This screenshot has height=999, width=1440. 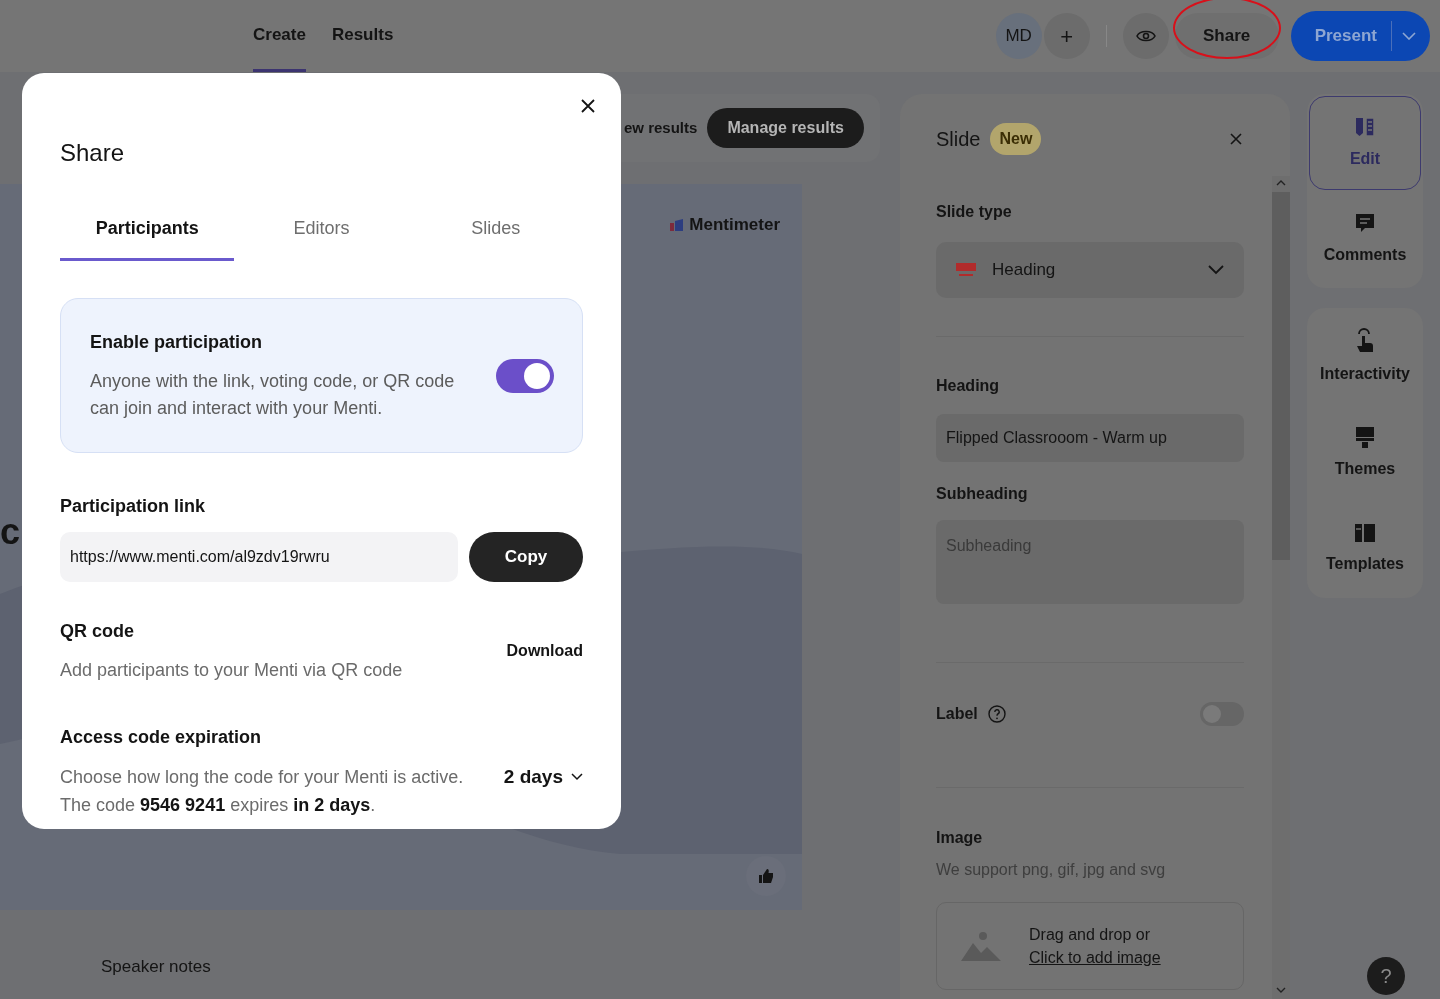 I want to click on reaction-button, so click(x=766, y=876).